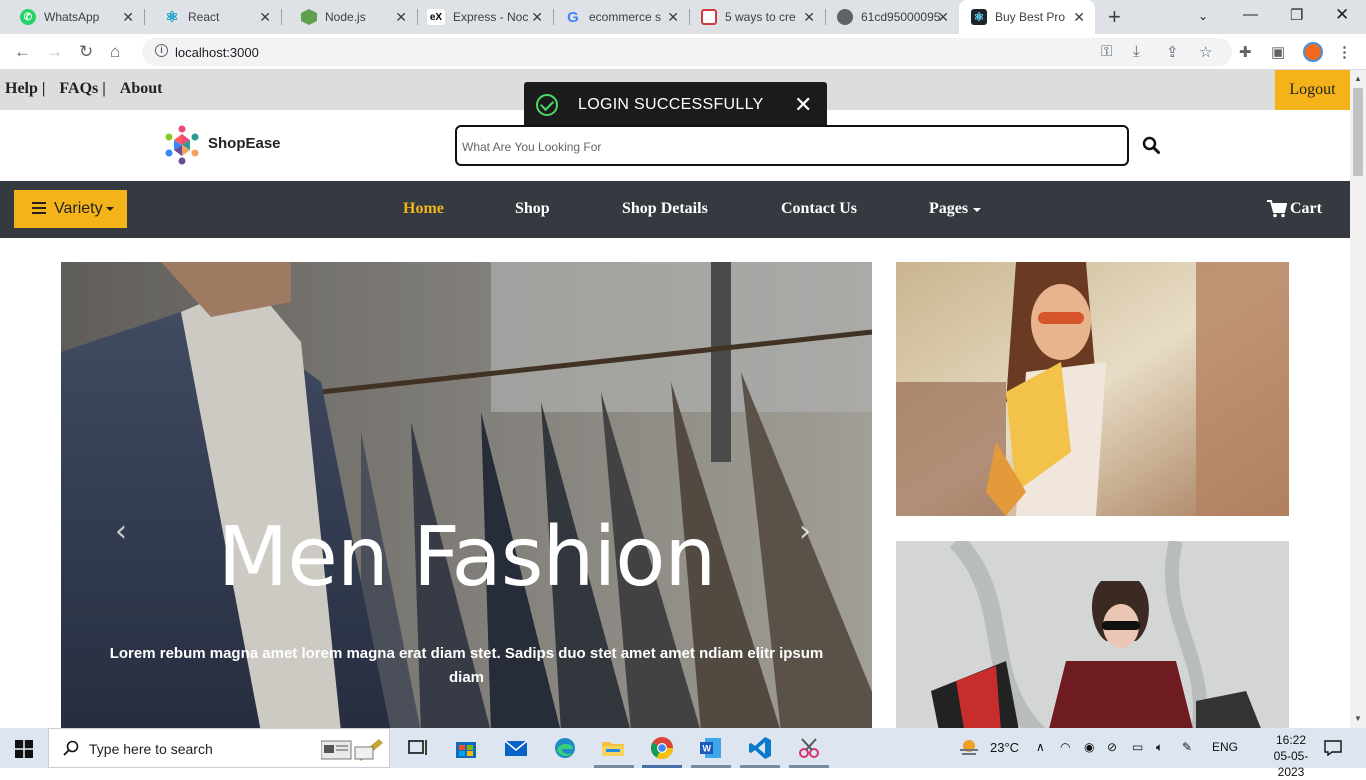 Image resolution: width=1366 pixels, height=780 pixels. I want to click on word-icon: W, so click(711, 748).